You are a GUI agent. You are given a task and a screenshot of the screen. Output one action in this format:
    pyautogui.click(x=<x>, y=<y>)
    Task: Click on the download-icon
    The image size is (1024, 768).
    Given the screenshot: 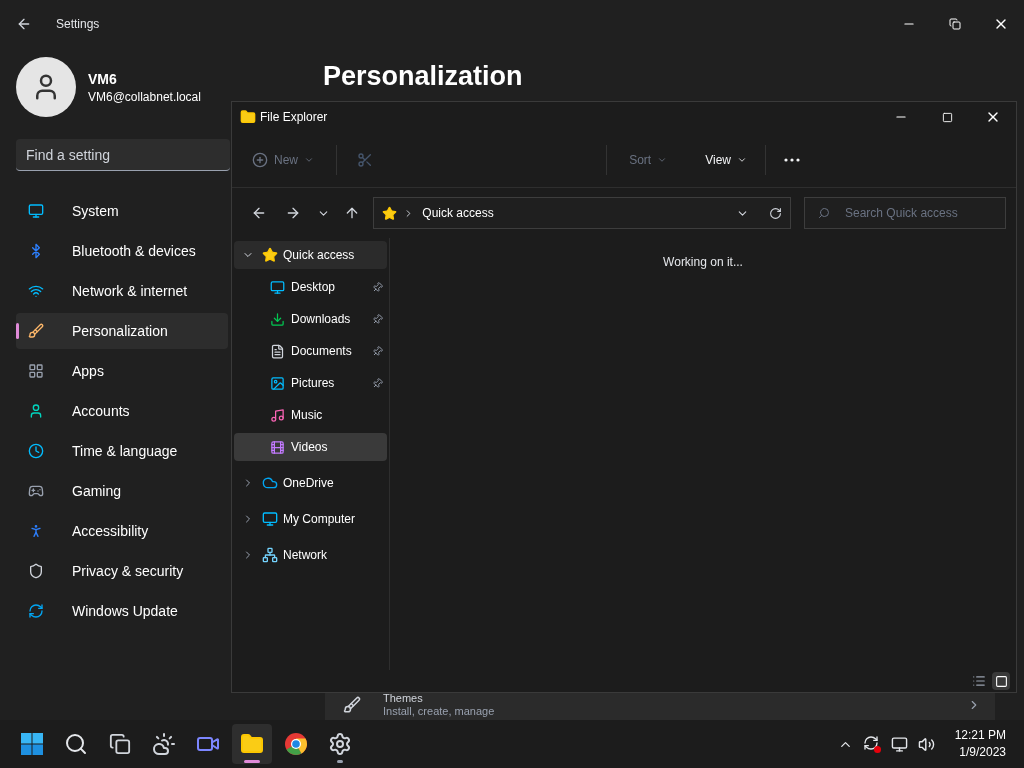 What is the action you would take?
    pyautogui.click(x=277, y=319)
    